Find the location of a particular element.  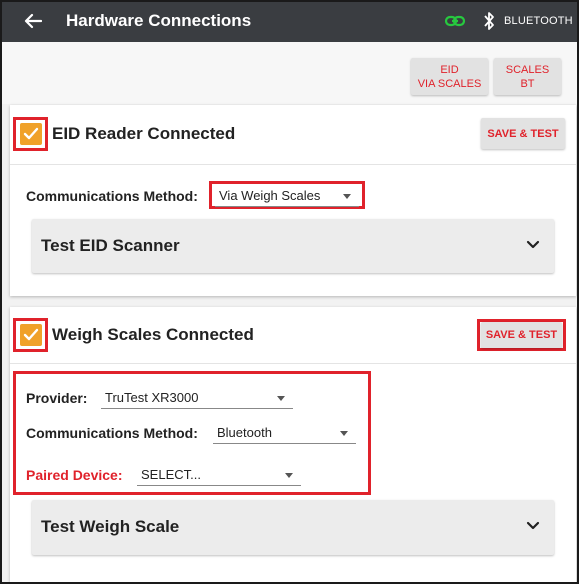

test-eid-scanner-title: Test EID Scanner is located at coordinates (110, 245).